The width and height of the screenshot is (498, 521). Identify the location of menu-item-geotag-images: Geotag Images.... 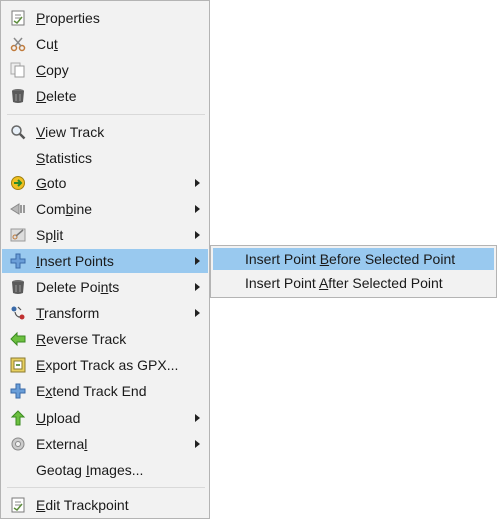
(105, 470).